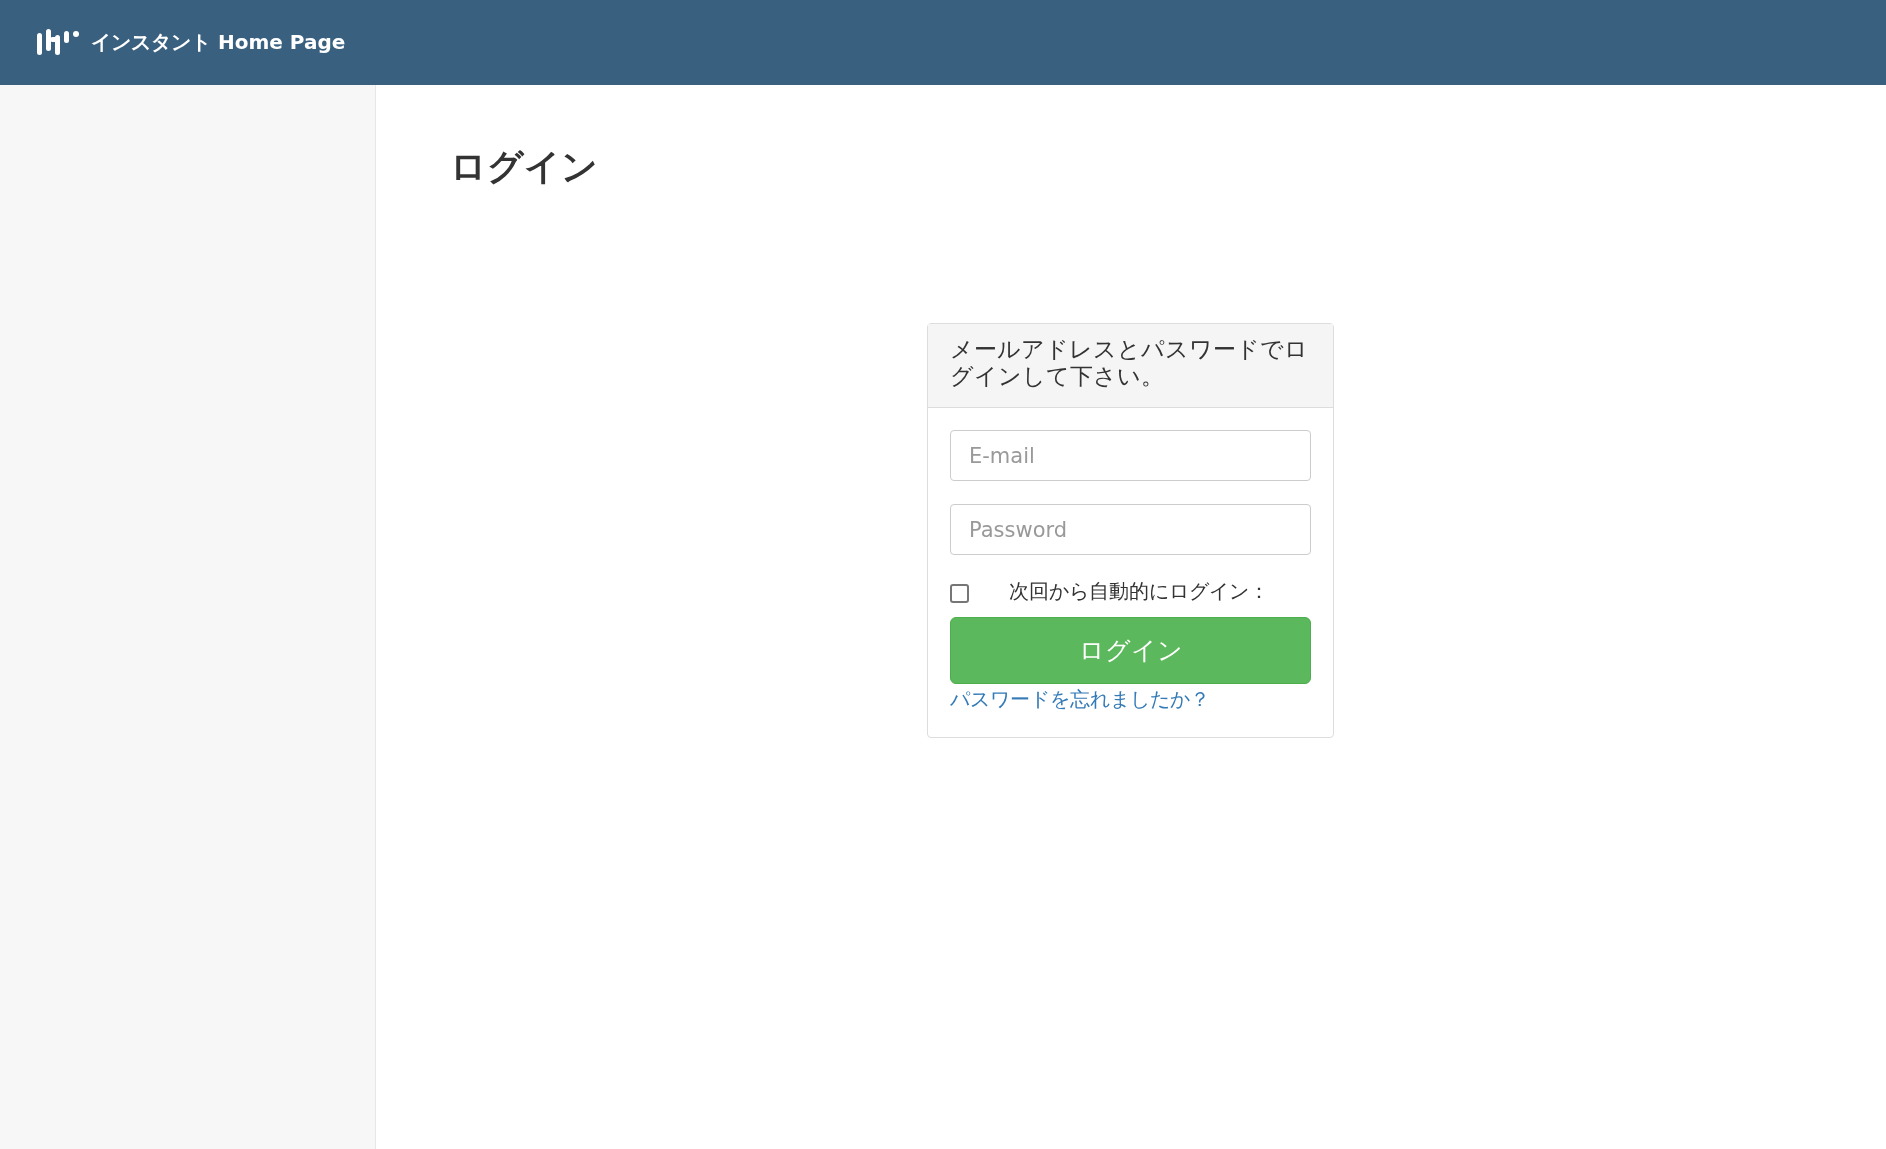 The width and height of the screenshot is (1886, 1149). Describe the element at coordinates (218, 42) in the screenshot. I see `site-title: インスタント Home Page` at that location.